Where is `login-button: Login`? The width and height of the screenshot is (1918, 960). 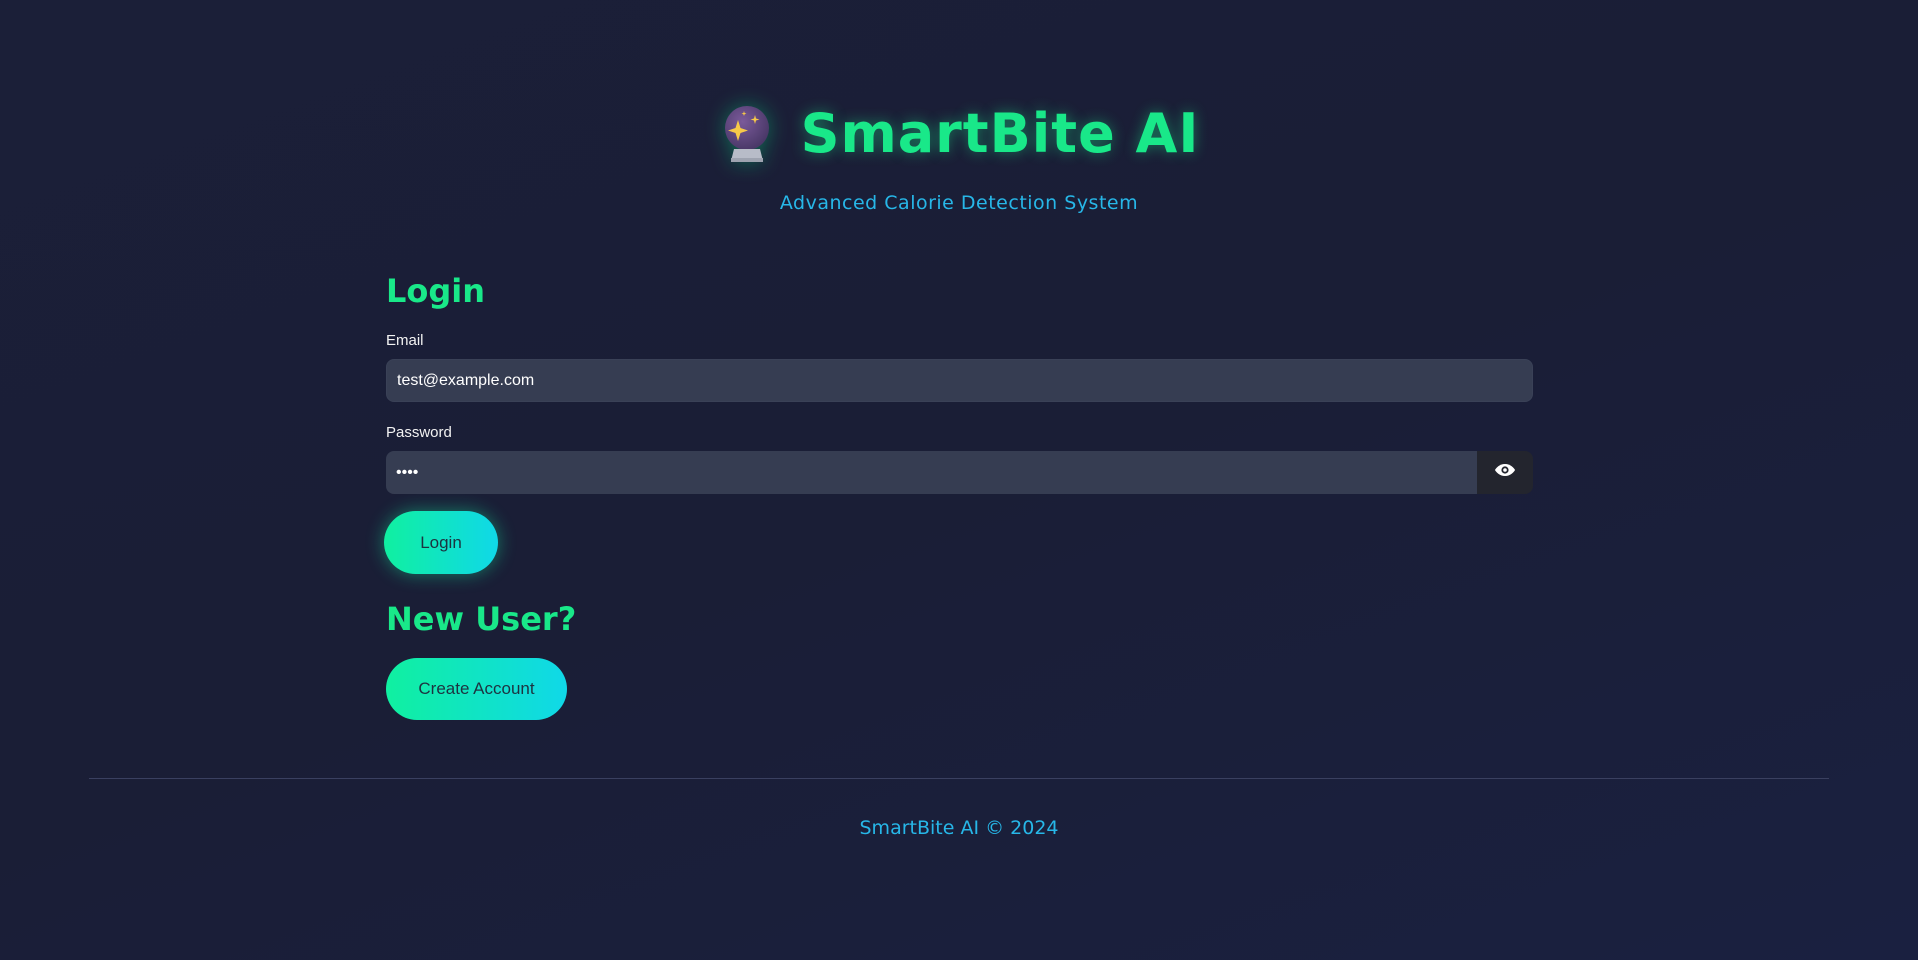 login-button: Login is located at coordinates (441, 542).